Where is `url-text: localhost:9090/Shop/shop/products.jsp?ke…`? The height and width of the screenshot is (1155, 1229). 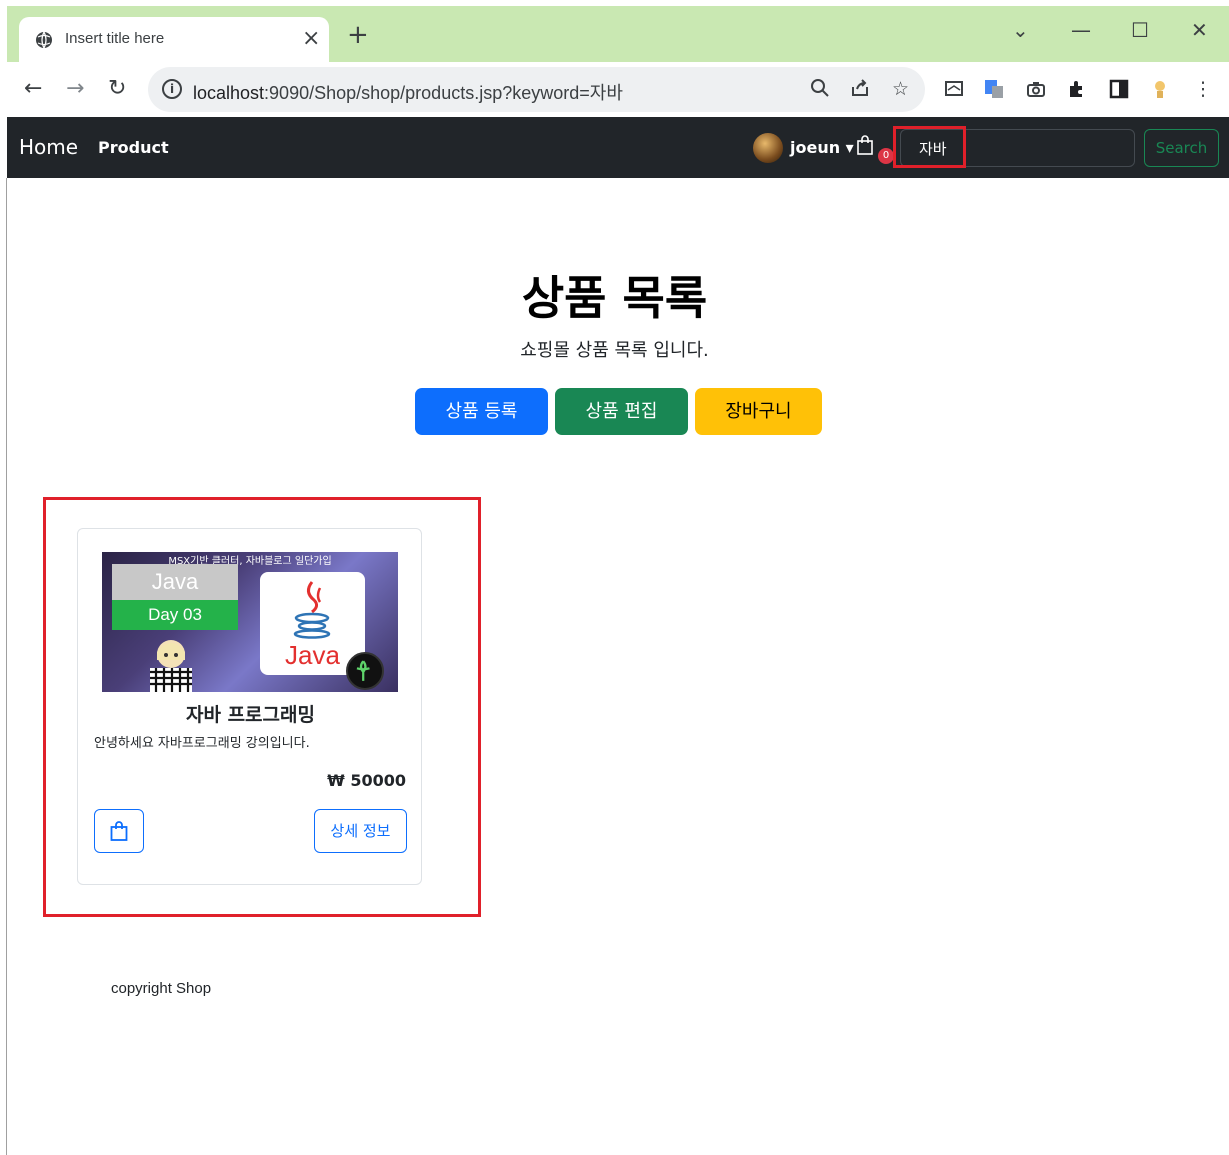 url-text: localhost:9090/Shop/shop/products.jsp?ke… is located at coordinates (408, 93).